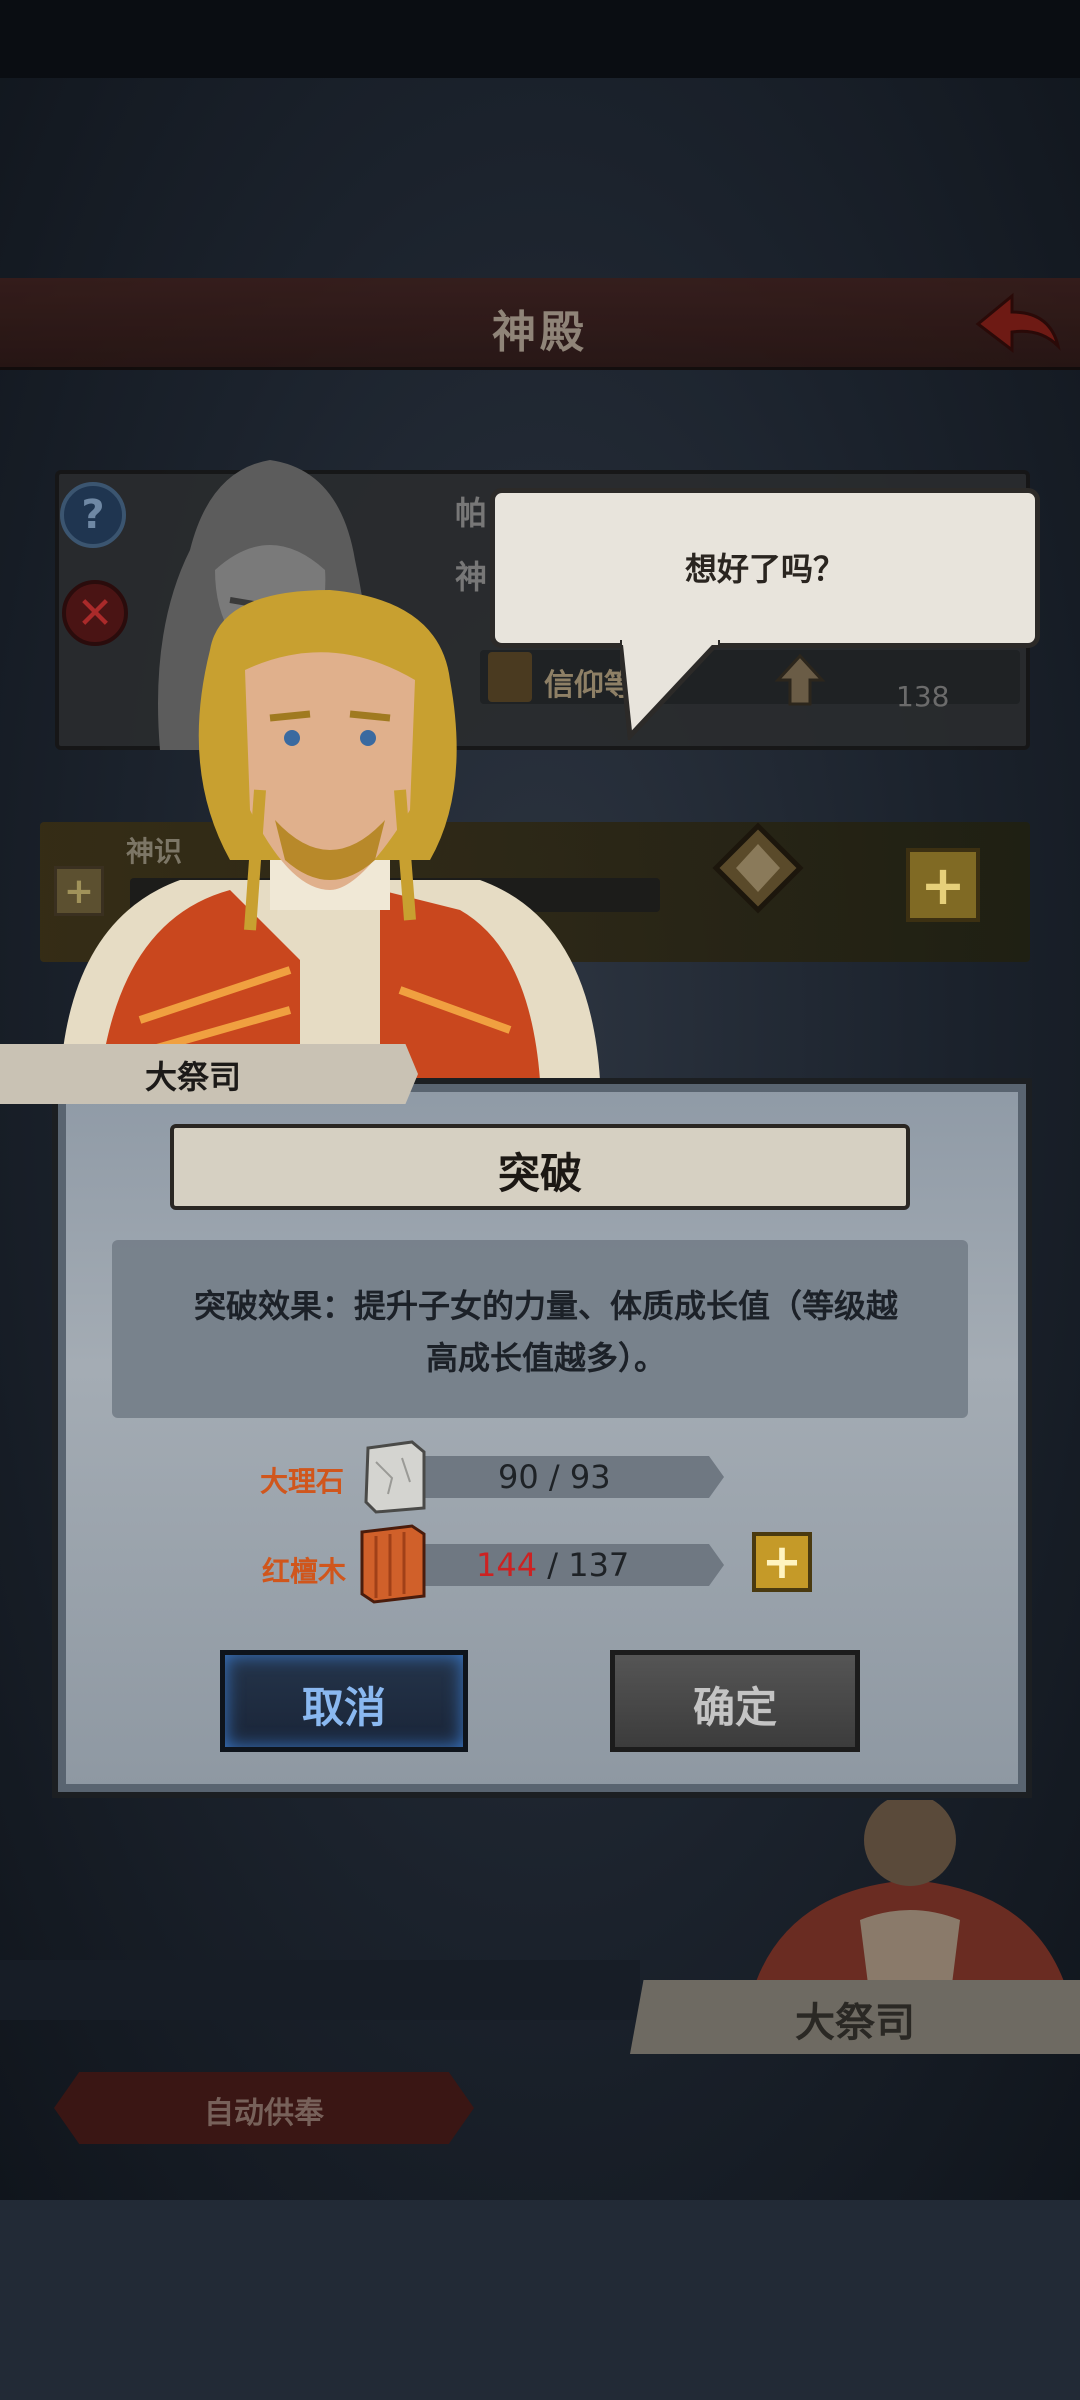  What do you see at coordinates (545, 1306) in the screenshot?
I see `effect-line-1: 突破效果：提升子女的力量、体质成长值（等级越` at bounding box center [545, 1306].